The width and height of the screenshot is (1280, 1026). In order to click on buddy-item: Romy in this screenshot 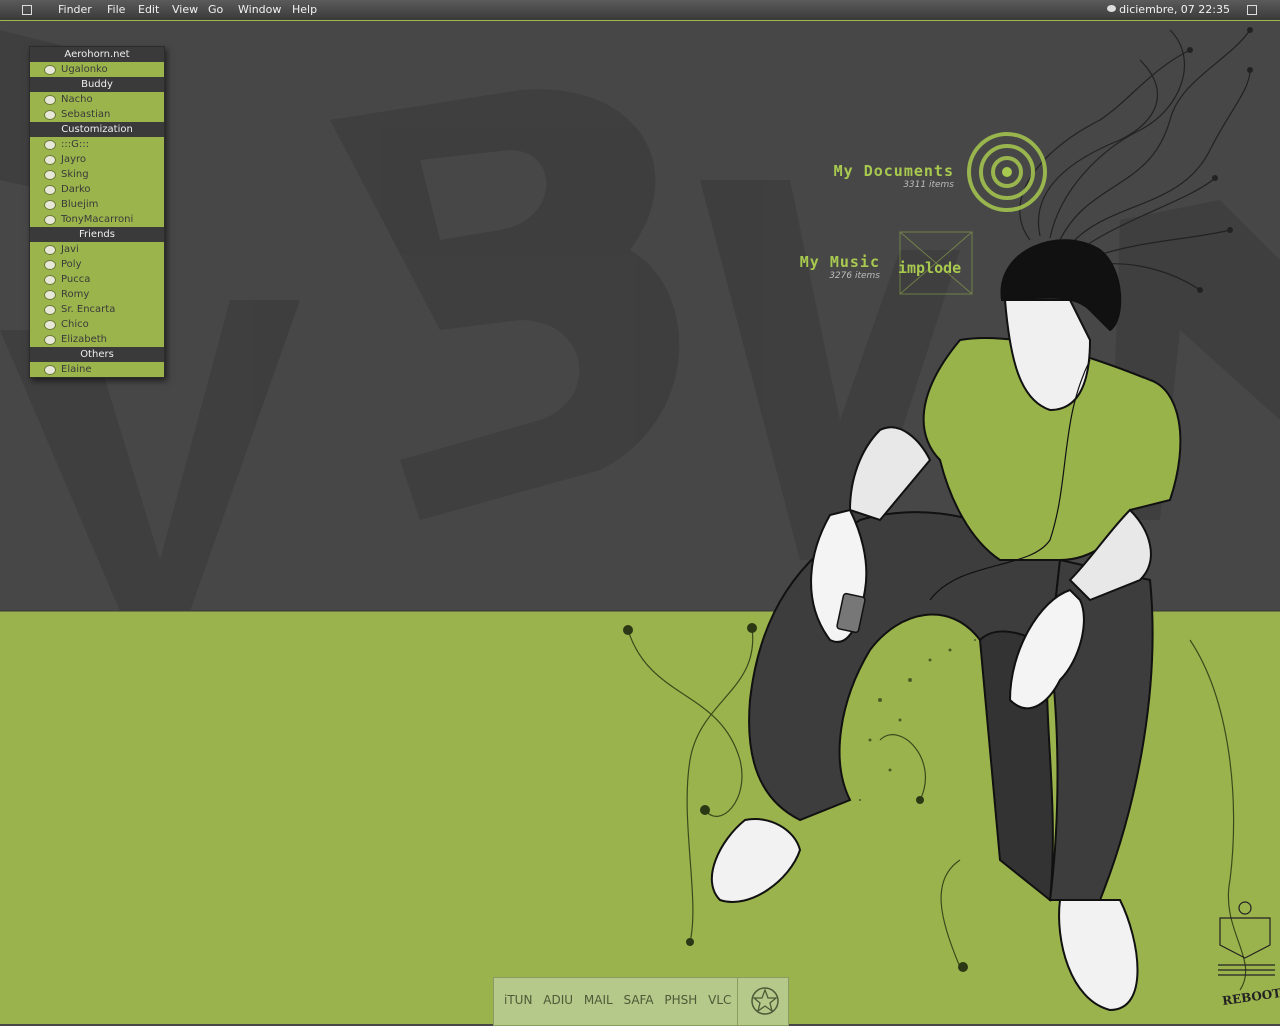, I will do `click(97, 294)`.